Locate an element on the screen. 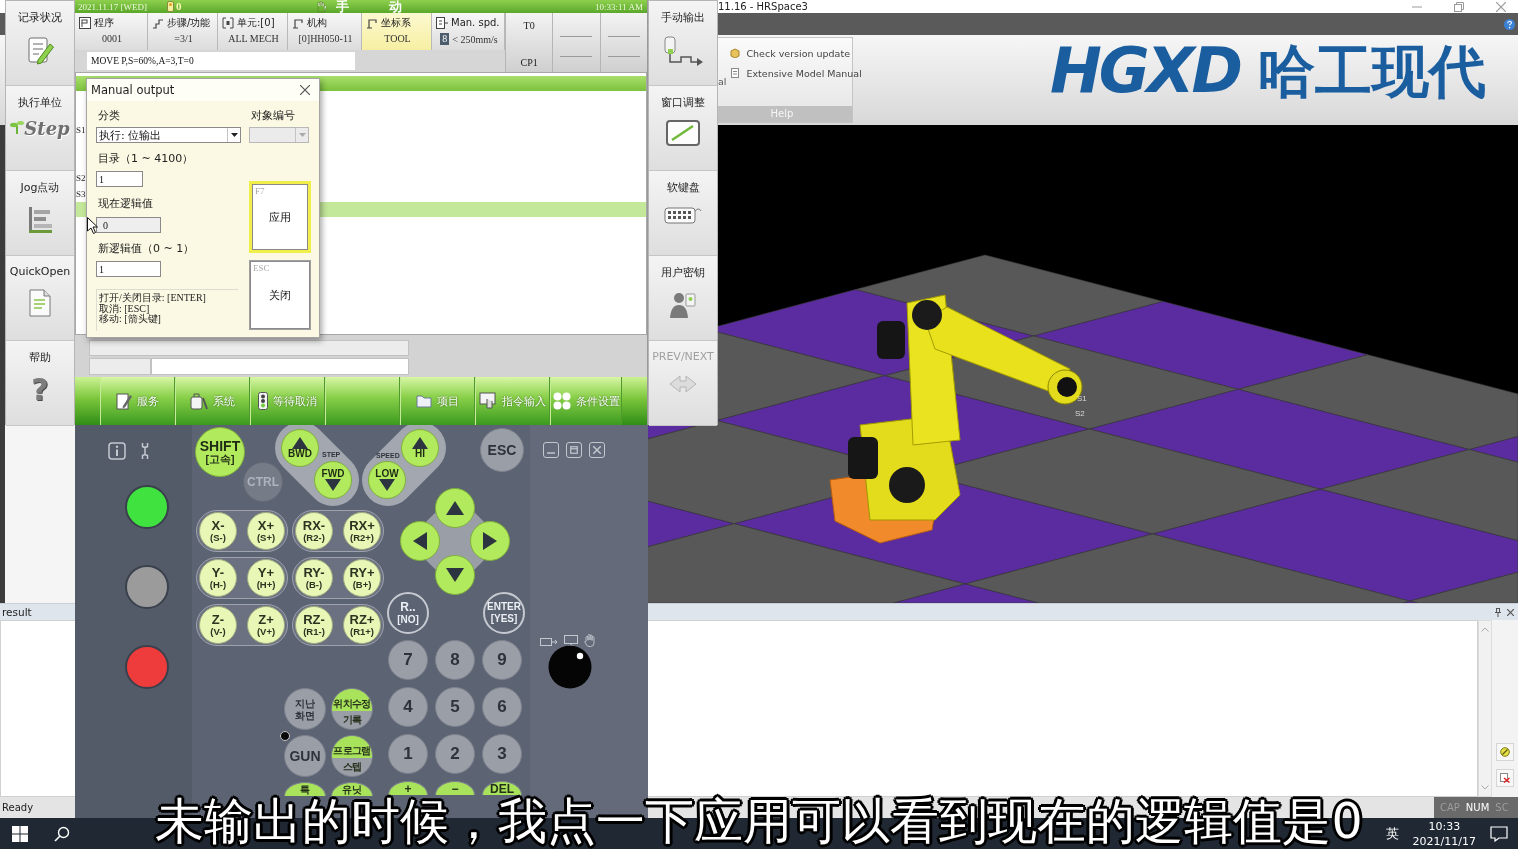 The width and height of the screenshot is (1518, 849). status-value: [0]HH050-11 is located at coordinates (325, 38).